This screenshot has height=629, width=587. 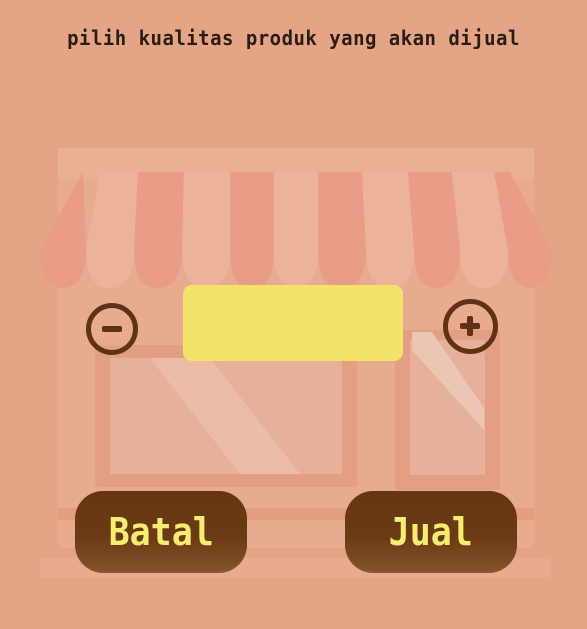 I want to click on plus-vertical-bar, so click(x=470, y=326).